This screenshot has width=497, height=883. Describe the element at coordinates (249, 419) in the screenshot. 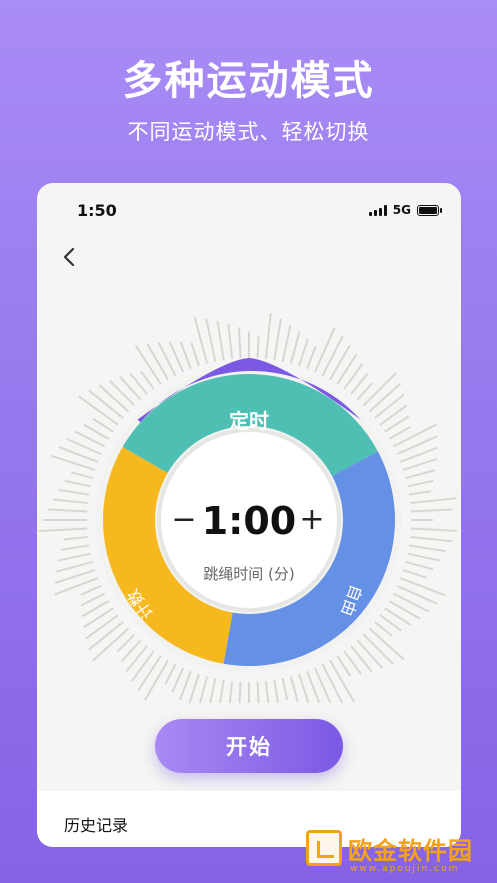

I see `mode-timed: 定时` at that location.